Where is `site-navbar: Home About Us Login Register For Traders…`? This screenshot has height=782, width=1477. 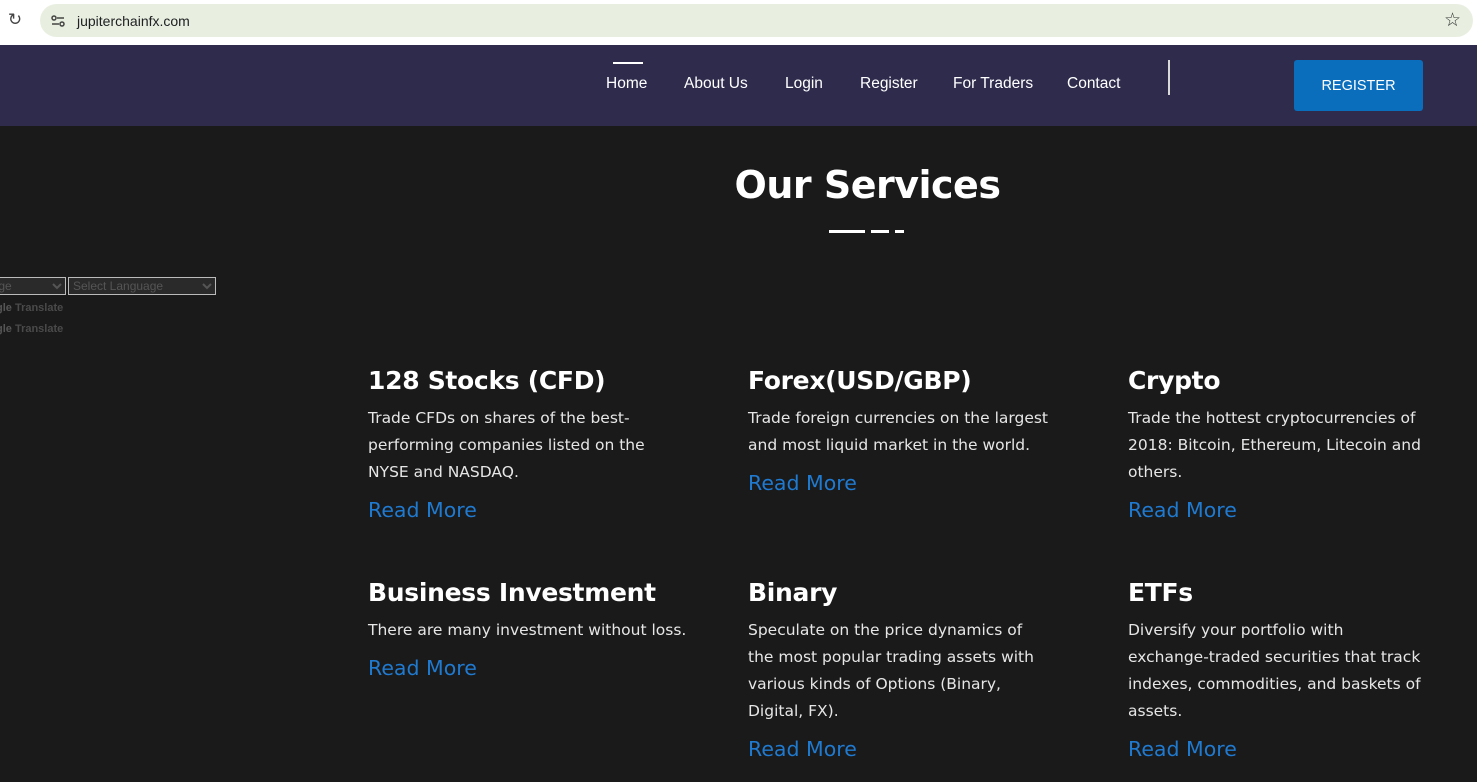
site-navbar: Home About Us Login Register For Traders… is located at coordinates (738, 85).